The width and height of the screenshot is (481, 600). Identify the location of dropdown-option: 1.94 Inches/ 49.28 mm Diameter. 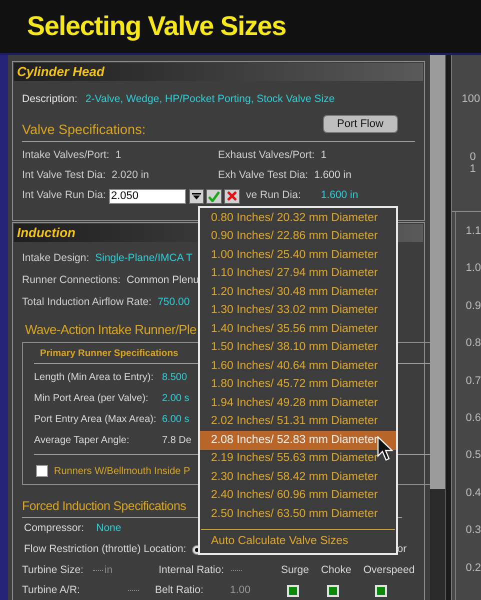
(298, 403).